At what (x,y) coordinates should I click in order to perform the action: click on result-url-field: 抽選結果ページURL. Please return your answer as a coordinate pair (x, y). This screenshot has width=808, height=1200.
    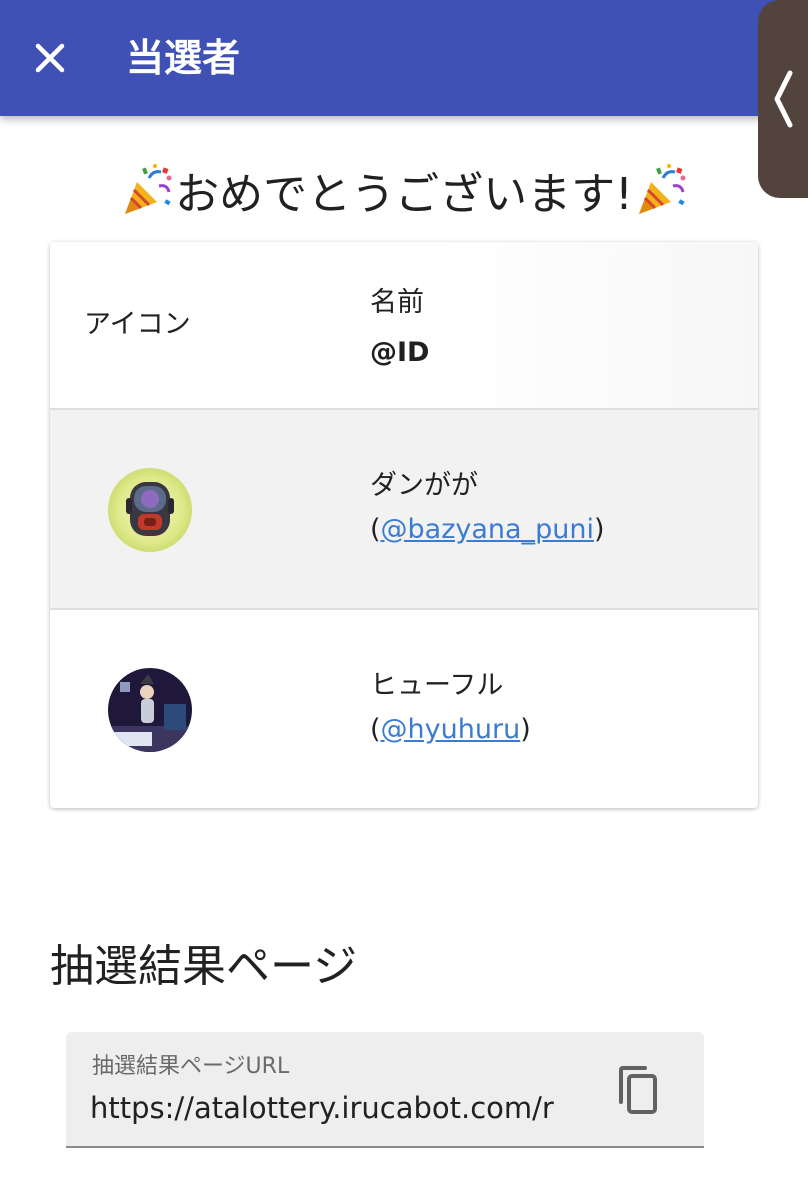
    Looking at the image, I should click on (385, 1090).